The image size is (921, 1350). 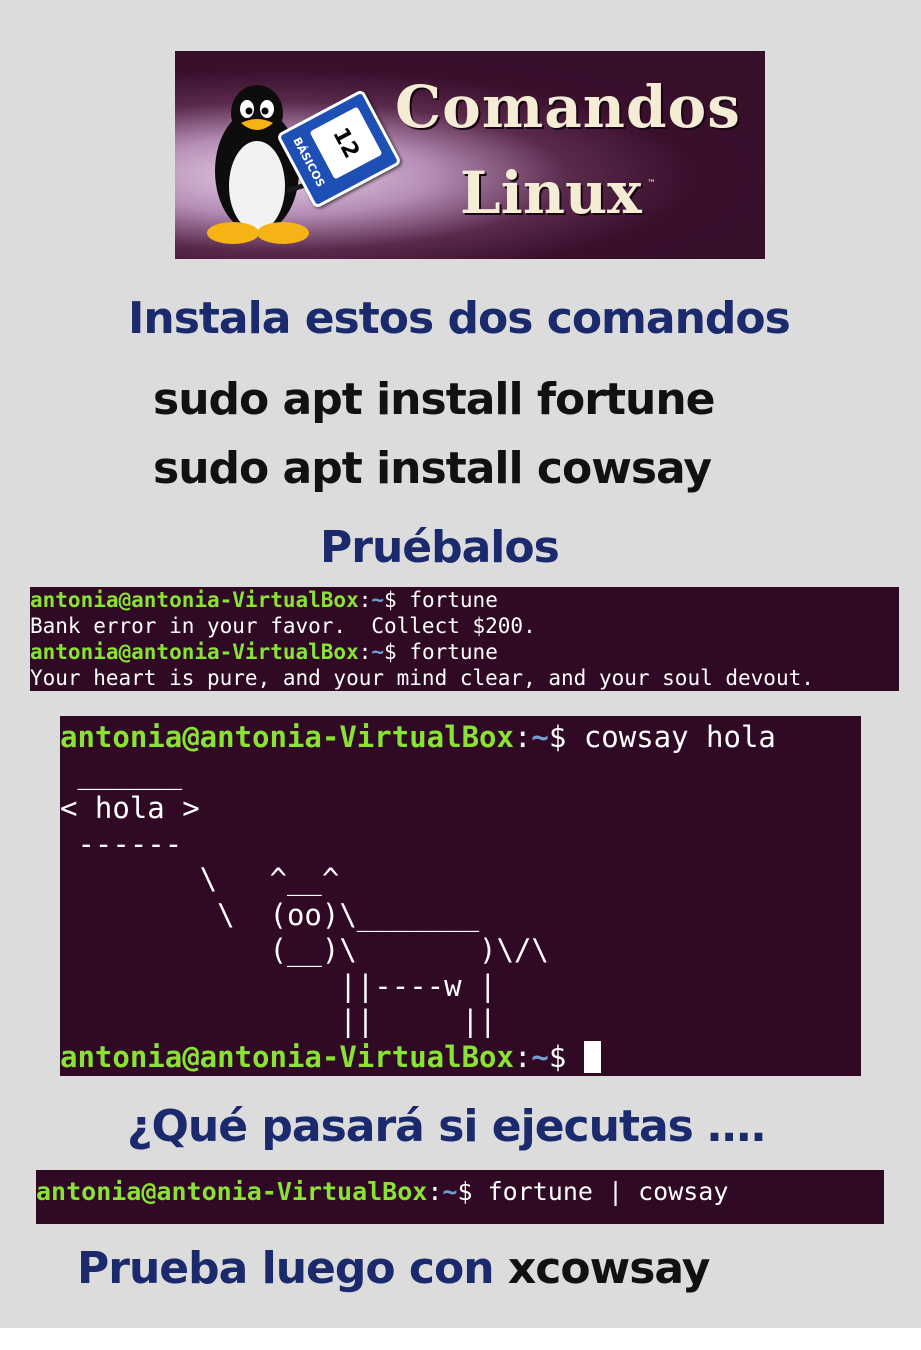 What do you see at coordinates (283, 626) in the screenshot?
I see `terminal-output: Bank error in your favor. Collect $200.` at bounding box center [283, 626].